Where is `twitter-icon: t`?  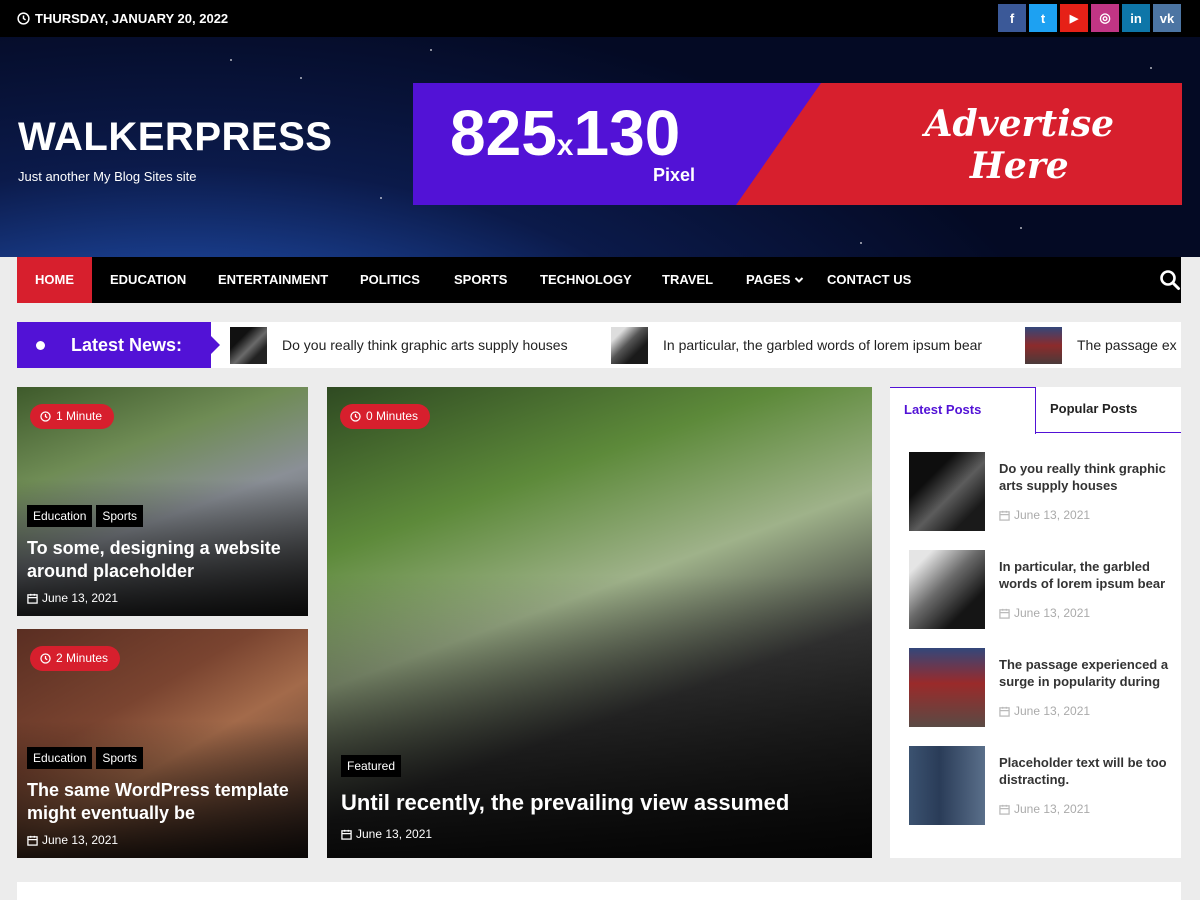
twitter-icon: t is located at coordinates (1043, 18).